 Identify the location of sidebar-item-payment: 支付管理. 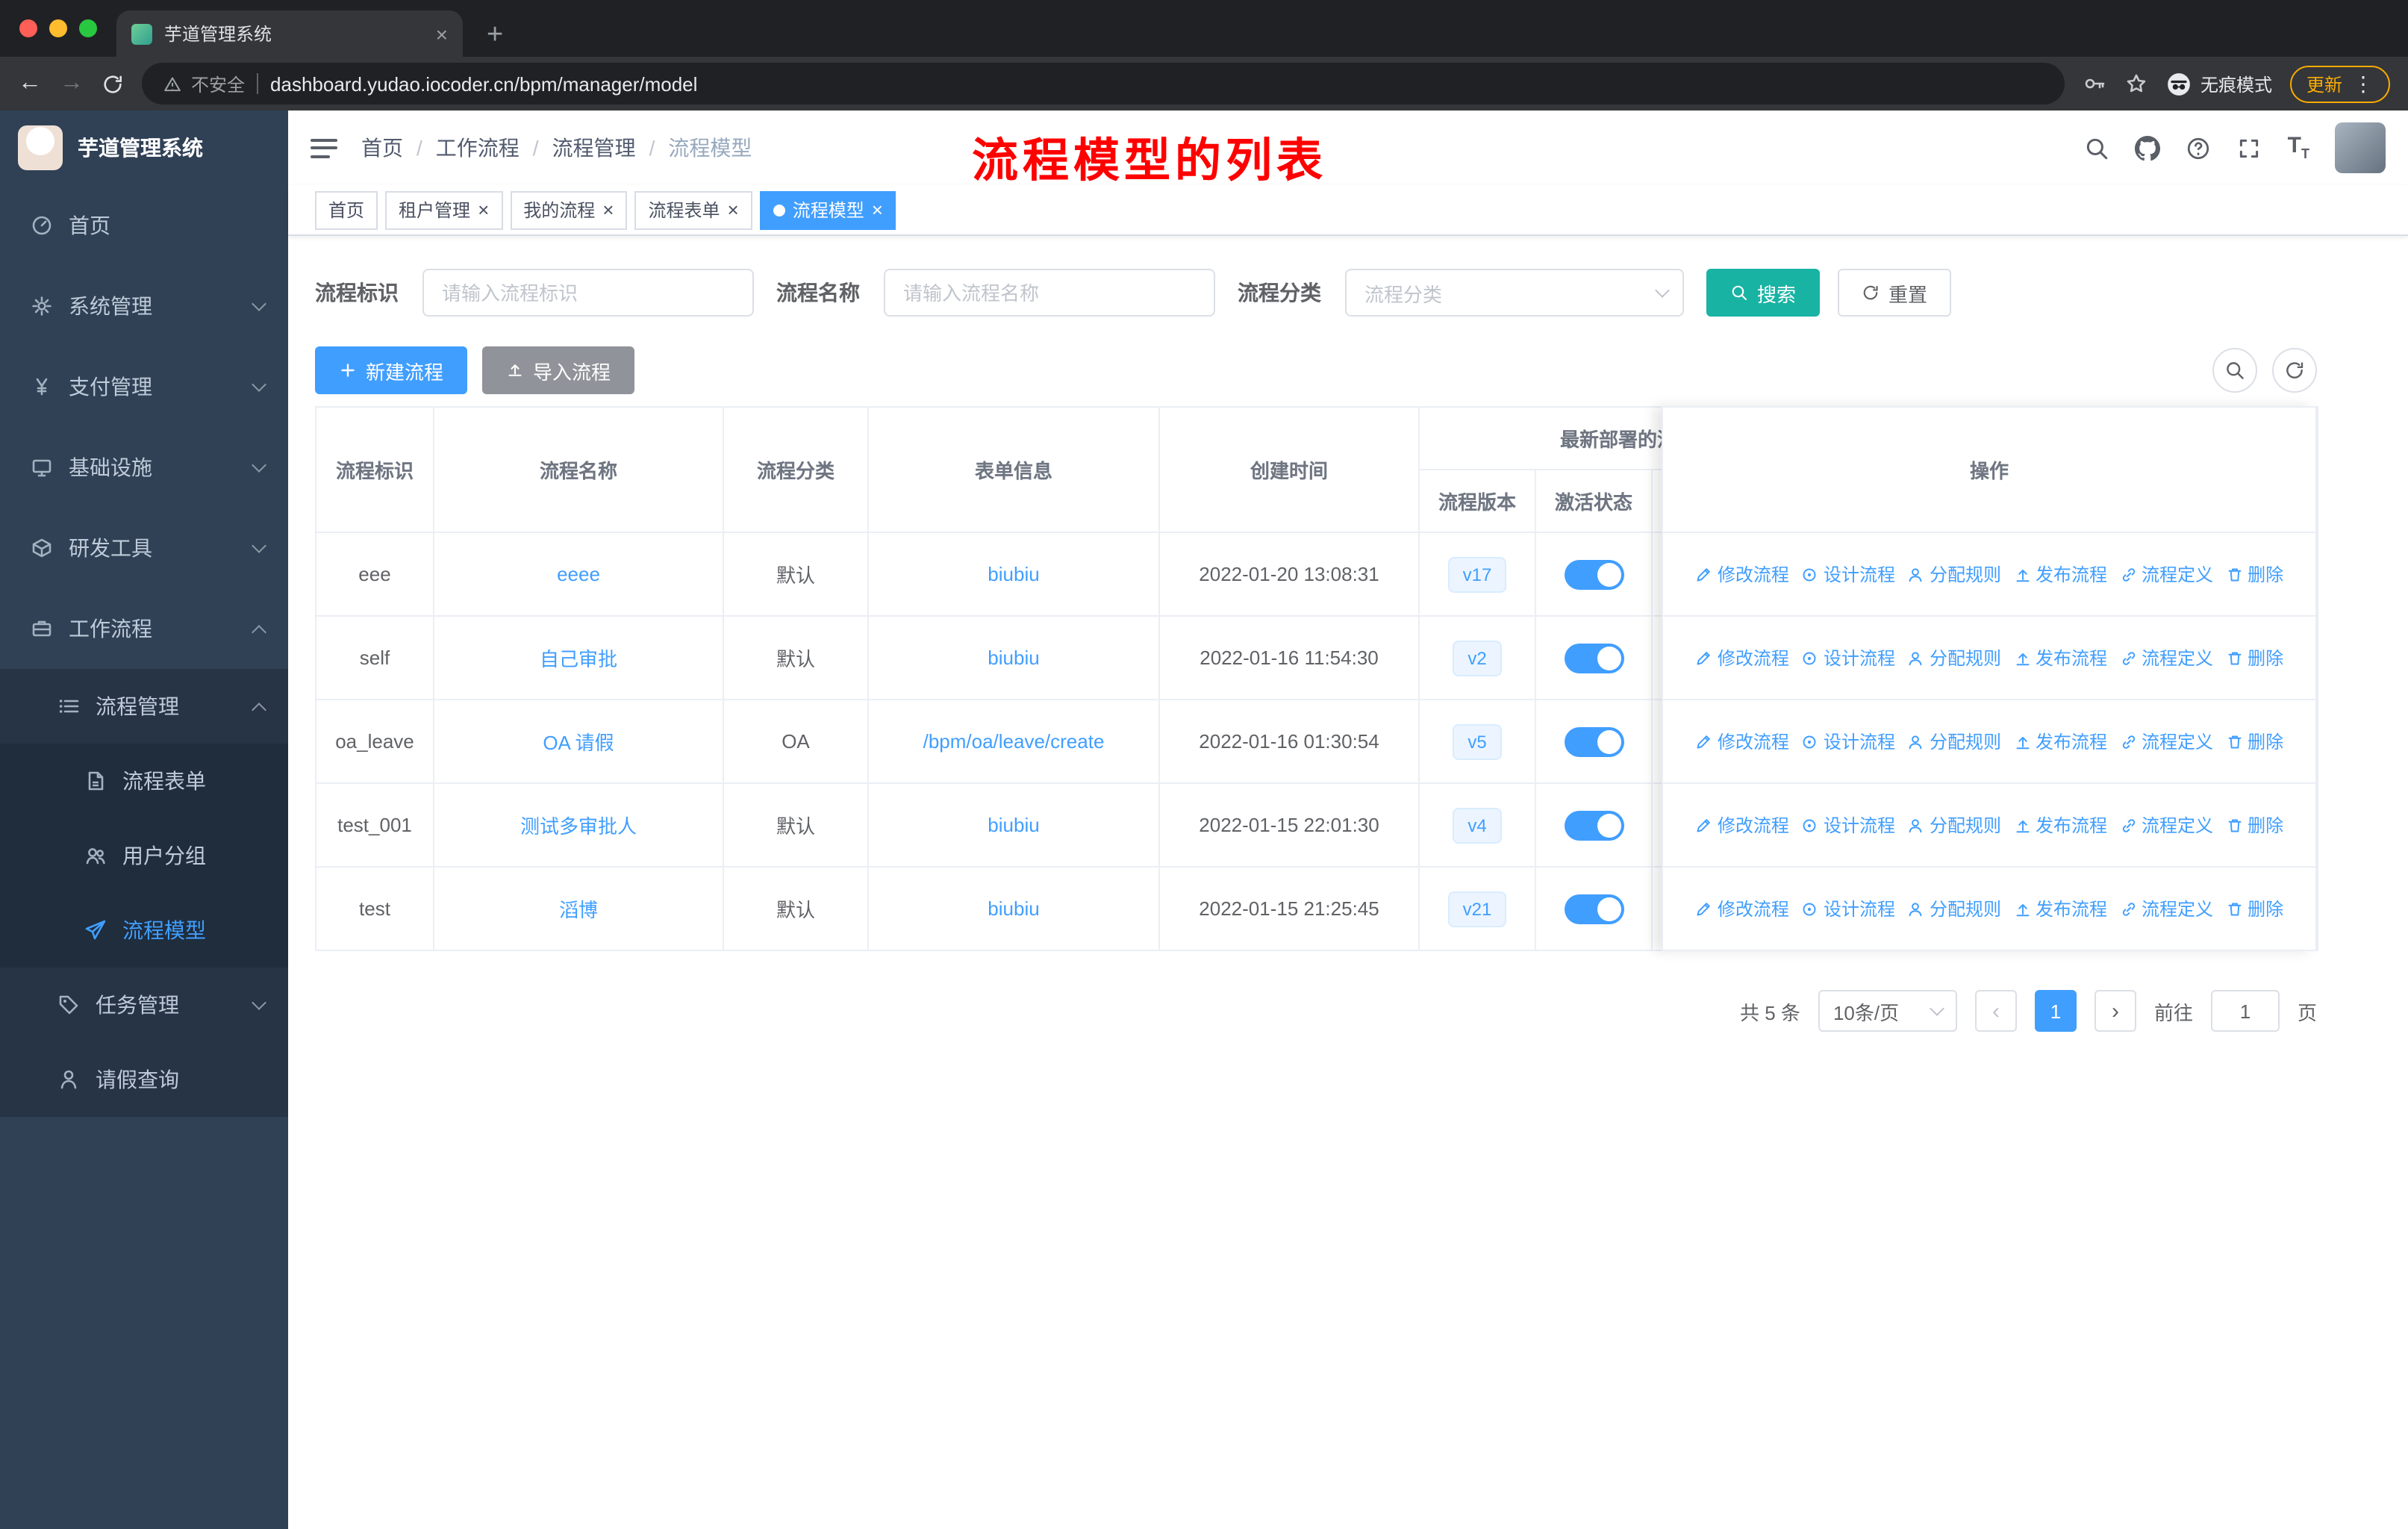
(144, 387).